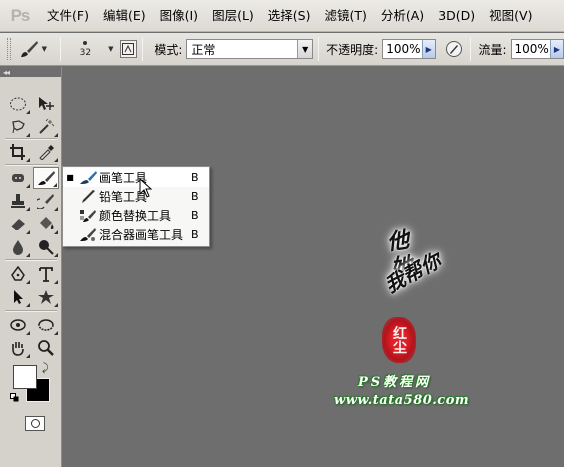 This screenshot has width=564, height=467. What do you see at coordinates (85, 52) in the screenshot?
I see `brush-size-value: 32` at bounding box center [85, 52].